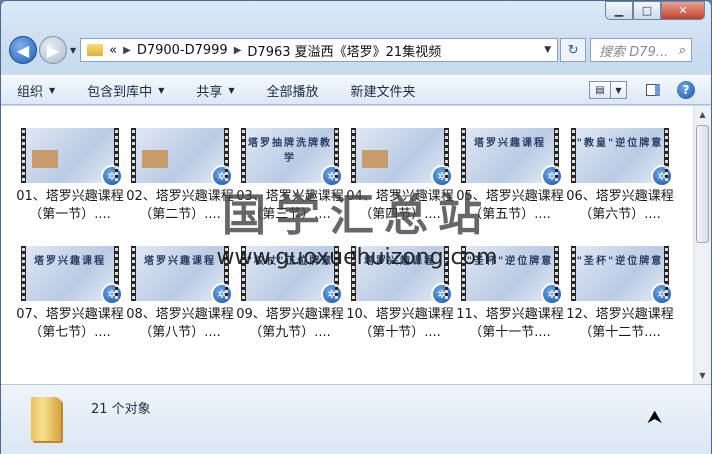  I want to click on share-label: 共享, so click(209, 92).